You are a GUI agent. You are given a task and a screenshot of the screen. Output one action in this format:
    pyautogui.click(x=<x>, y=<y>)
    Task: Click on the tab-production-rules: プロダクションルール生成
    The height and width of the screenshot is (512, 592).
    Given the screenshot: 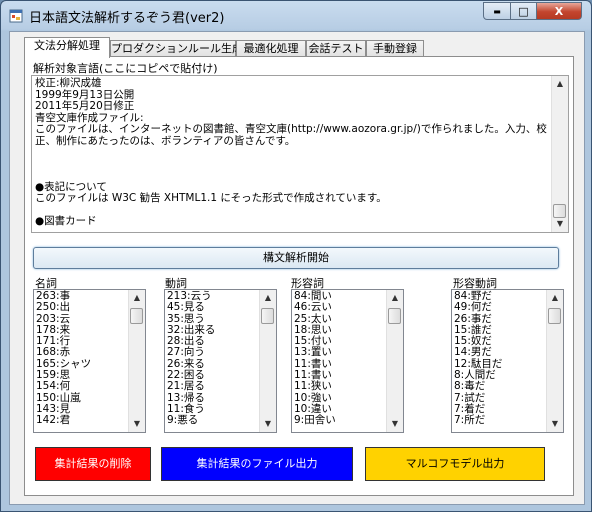 What is the action you would take?
    pyautogui.click(x=176, y=48)
    